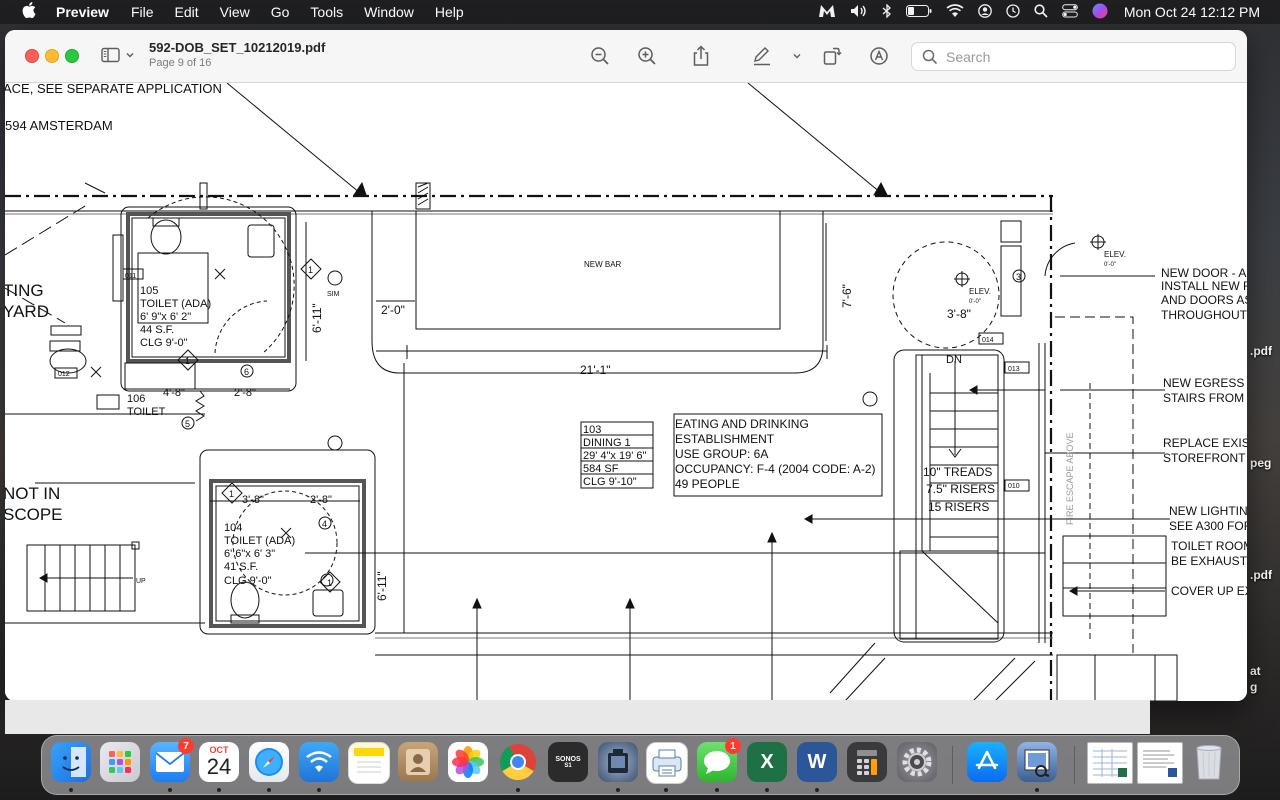  Describe the element at coordinates (827, 12) in the screenshot. I see `malwarebytes-icon` at that location.